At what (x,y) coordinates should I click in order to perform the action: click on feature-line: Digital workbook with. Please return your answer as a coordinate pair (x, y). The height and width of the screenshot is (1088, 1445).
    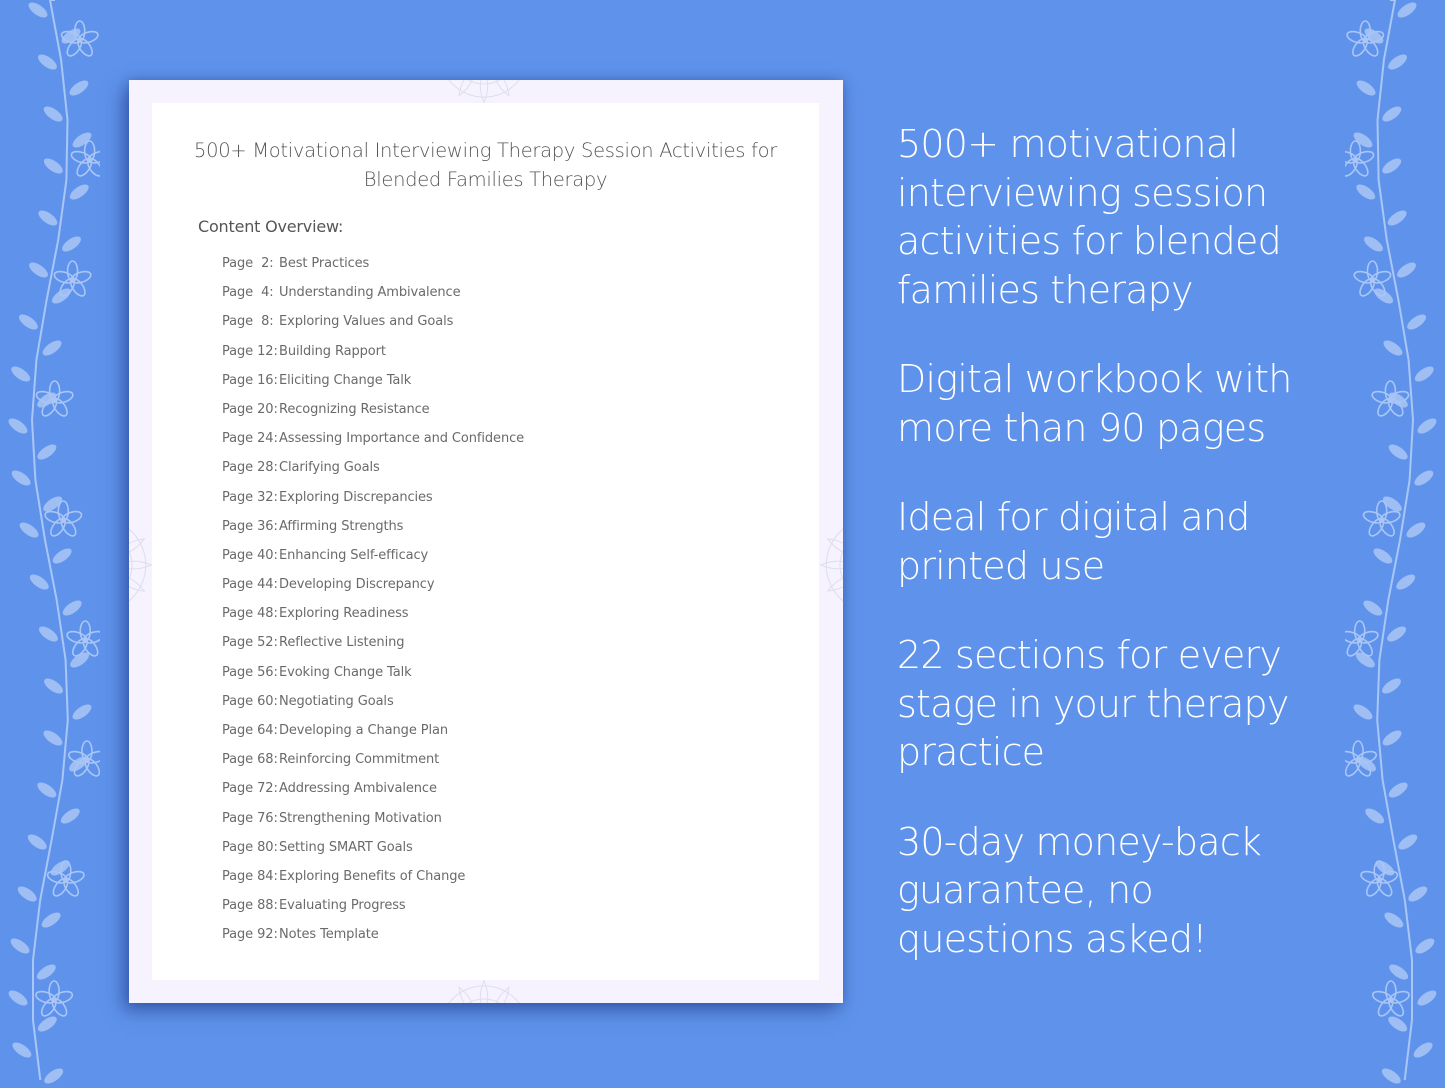
    Looking at the image, I should click on (1094, 379).